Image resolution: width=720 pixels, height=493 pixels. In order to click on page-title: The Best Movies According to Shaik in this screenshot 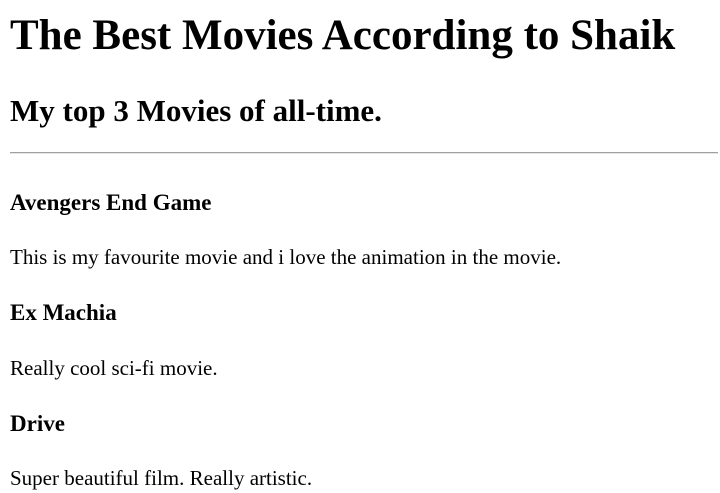, I will do `click(343, 35)`.